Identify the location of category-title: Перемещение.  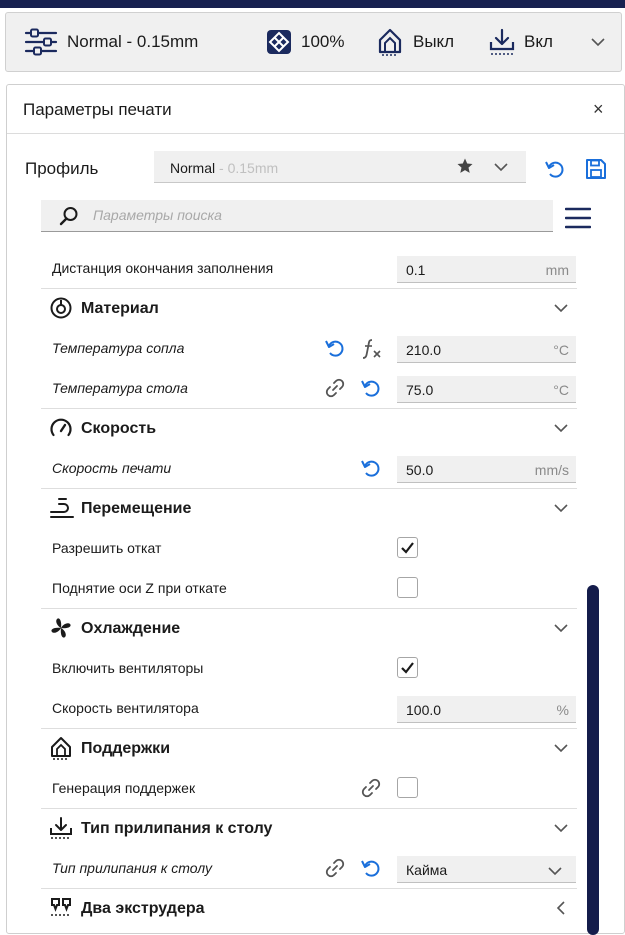
(136, 508).